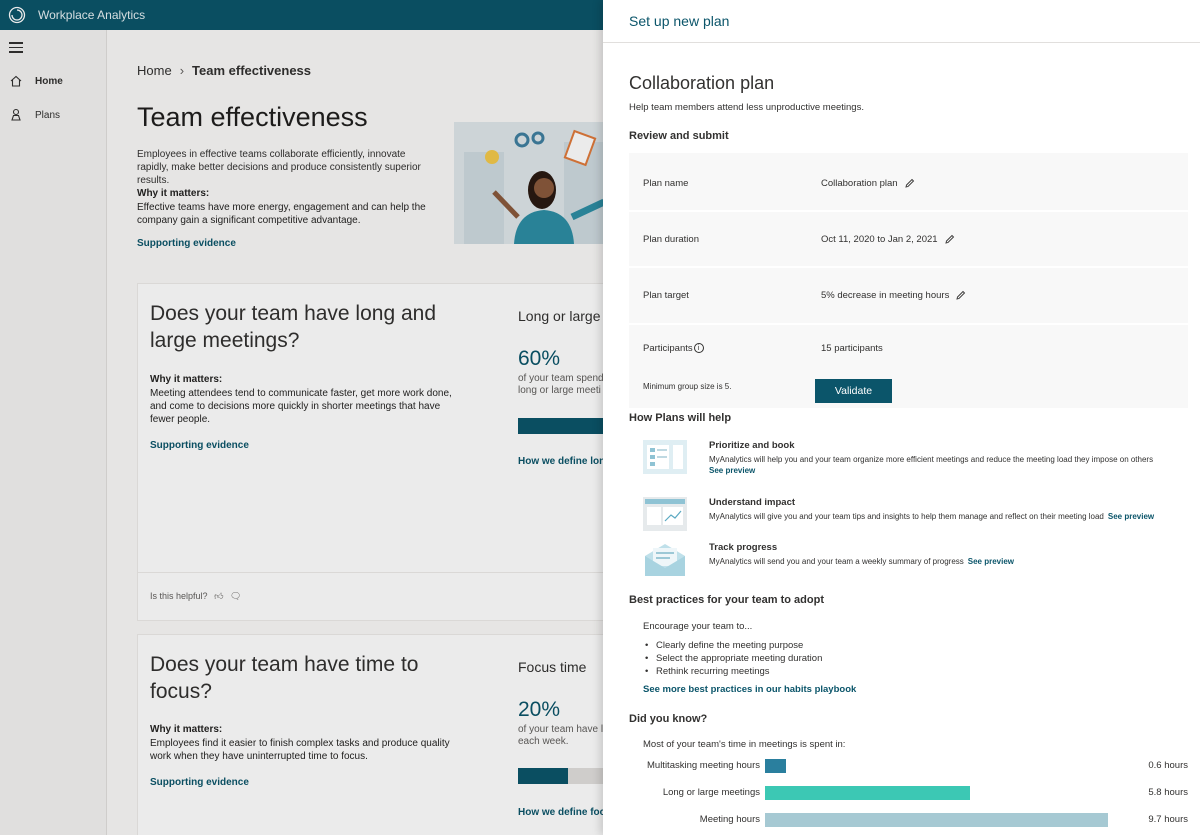 The image size is (1200, 835). Describe the element at coordinates (915, 766) in the screenshot. I see `chart-row: Multitasking meeting hours 0.6 hours` at that location.